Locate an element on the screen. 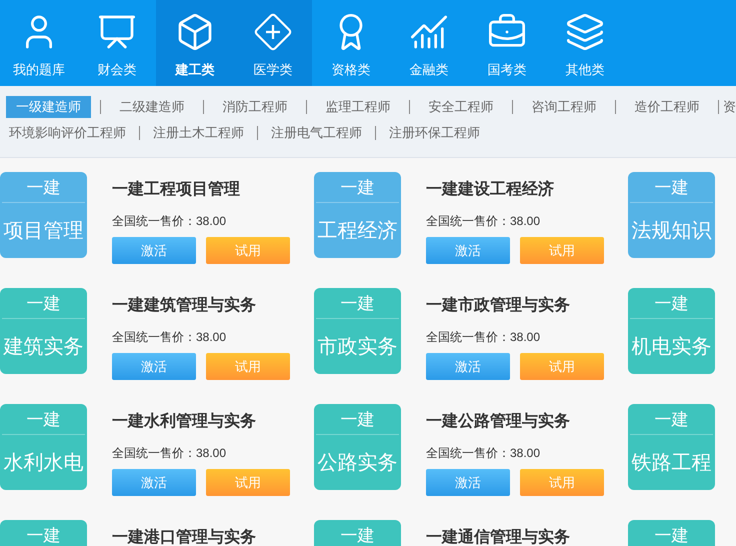  subnav-item: 注册环保工程师 is located at coordinates (434, 133).